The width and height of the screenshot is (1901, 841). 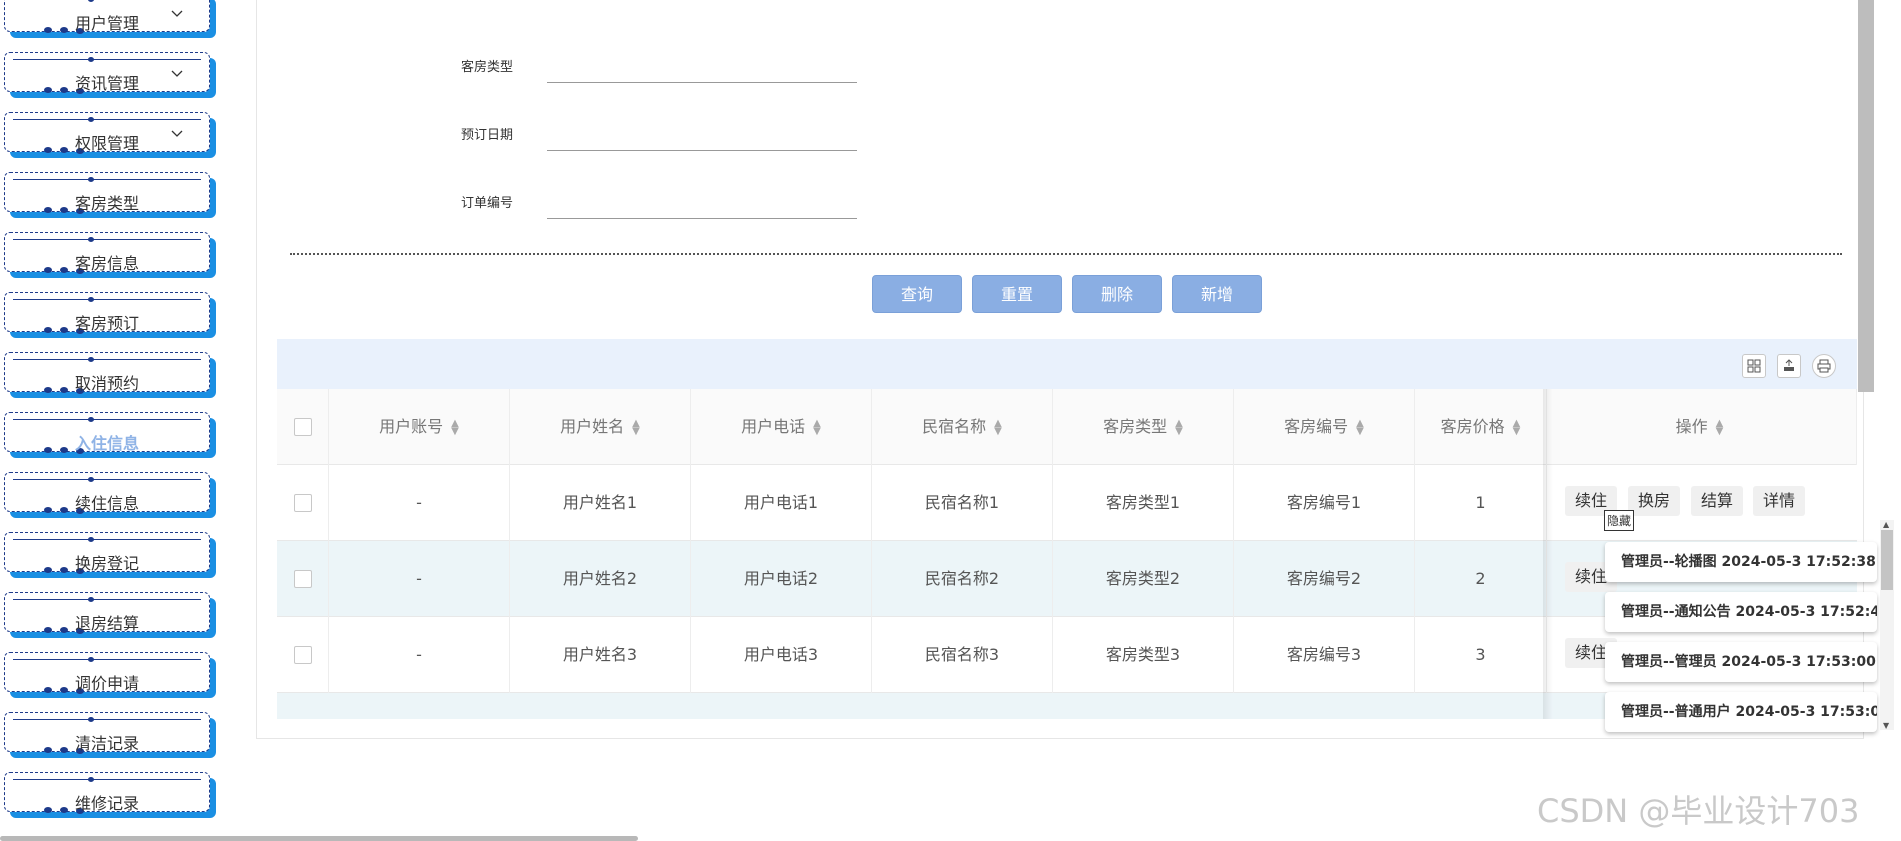 I want to click on sidebar-item: 客房信息, so click(x=110, y=255).